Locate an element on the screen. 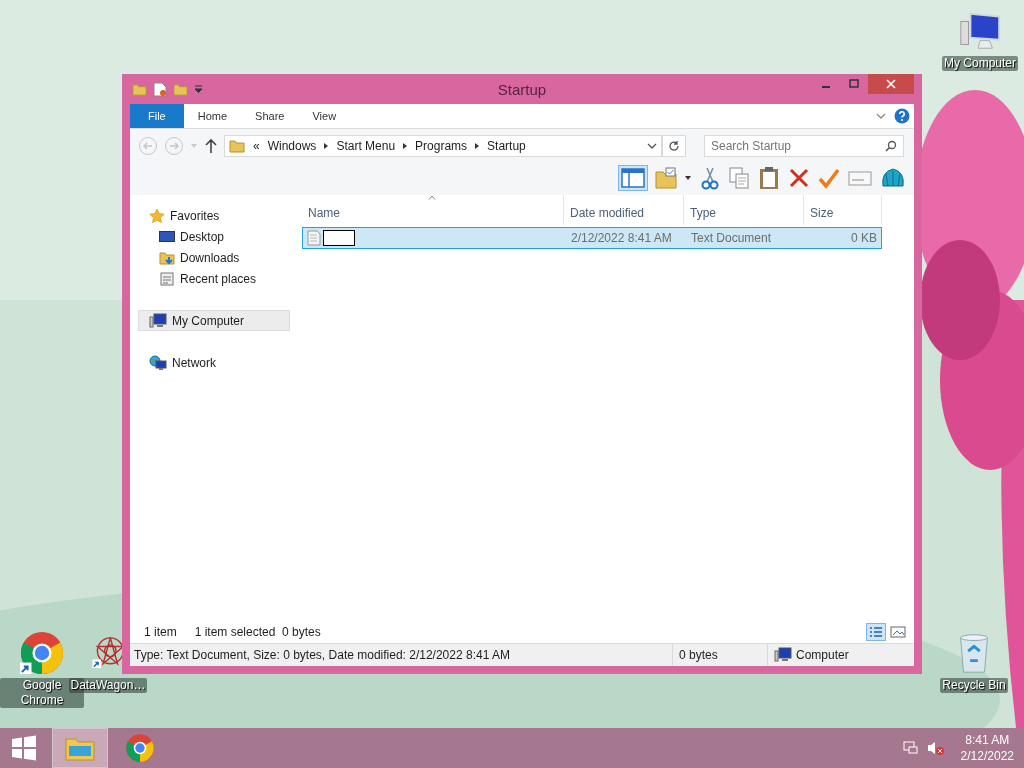 The width and height of the screenshot is (1024, 768). nav-item: Favorites is located at coordinates (214, 215).